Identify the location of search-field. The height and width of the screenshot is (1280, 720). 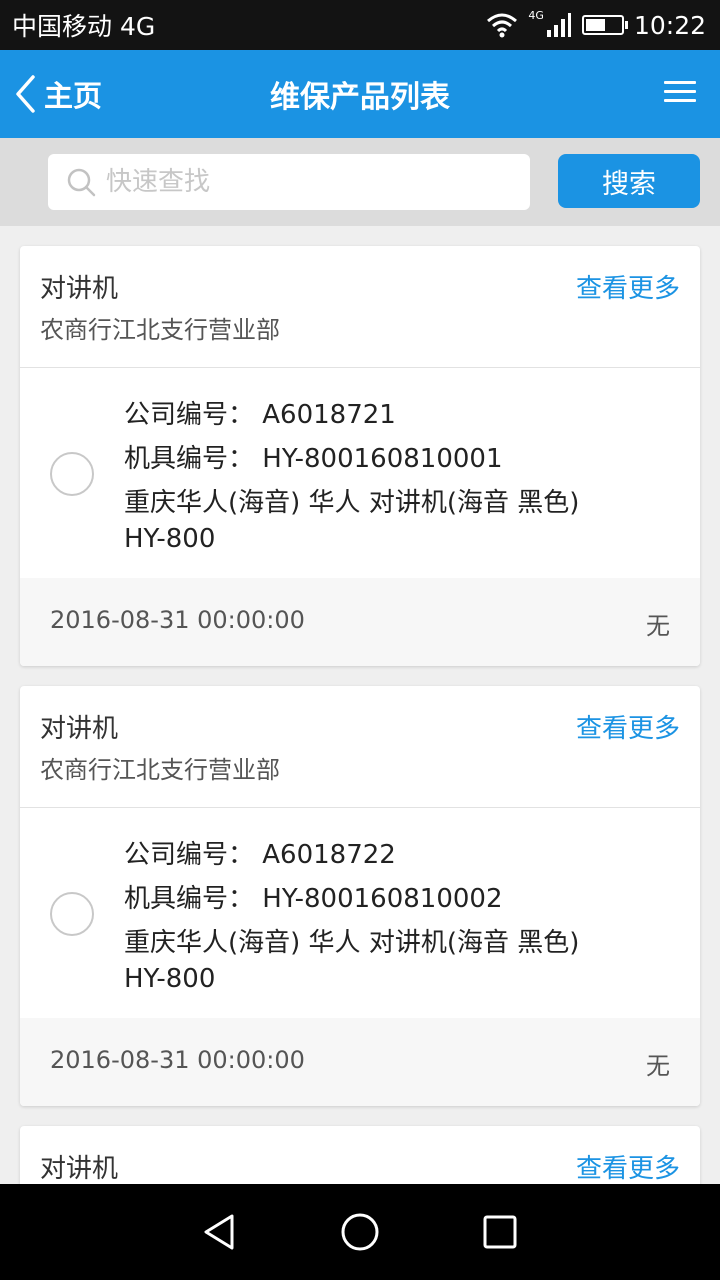
(289, 182).